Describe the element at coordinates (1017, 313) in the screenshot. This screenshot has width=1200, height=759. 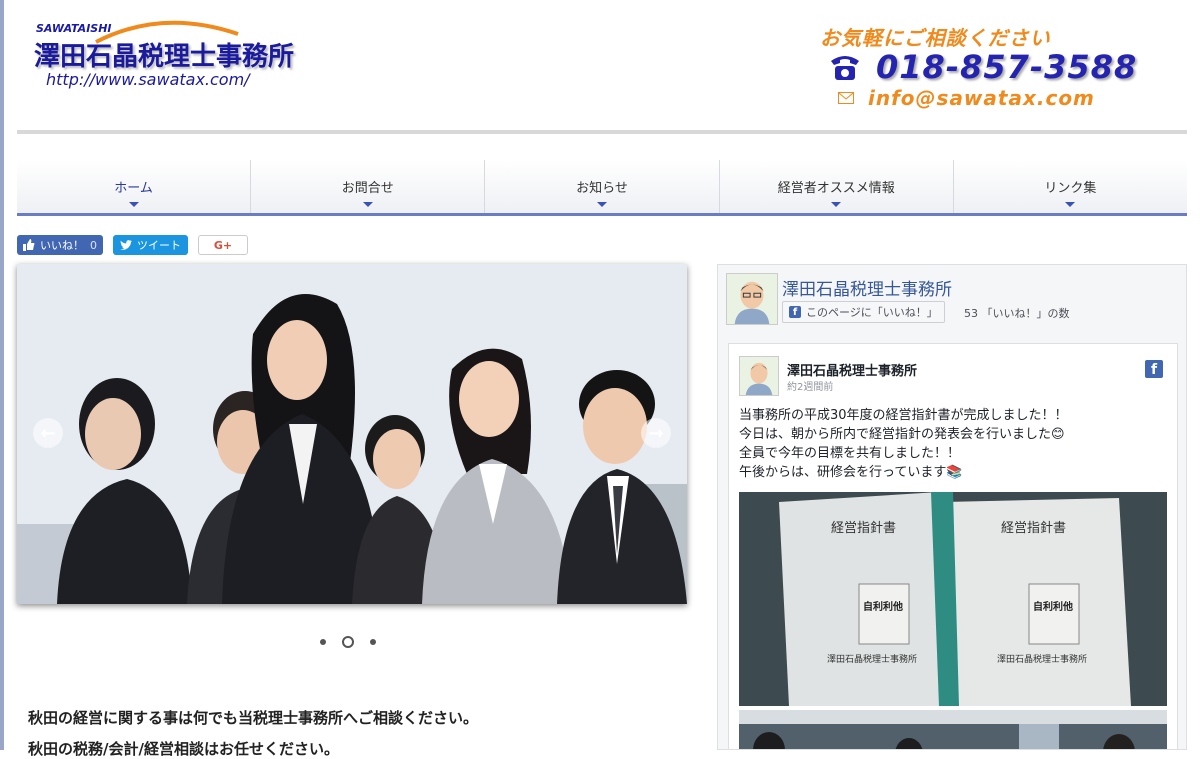
I see `page-like-count: 53 「いいね！」の数` at that location.